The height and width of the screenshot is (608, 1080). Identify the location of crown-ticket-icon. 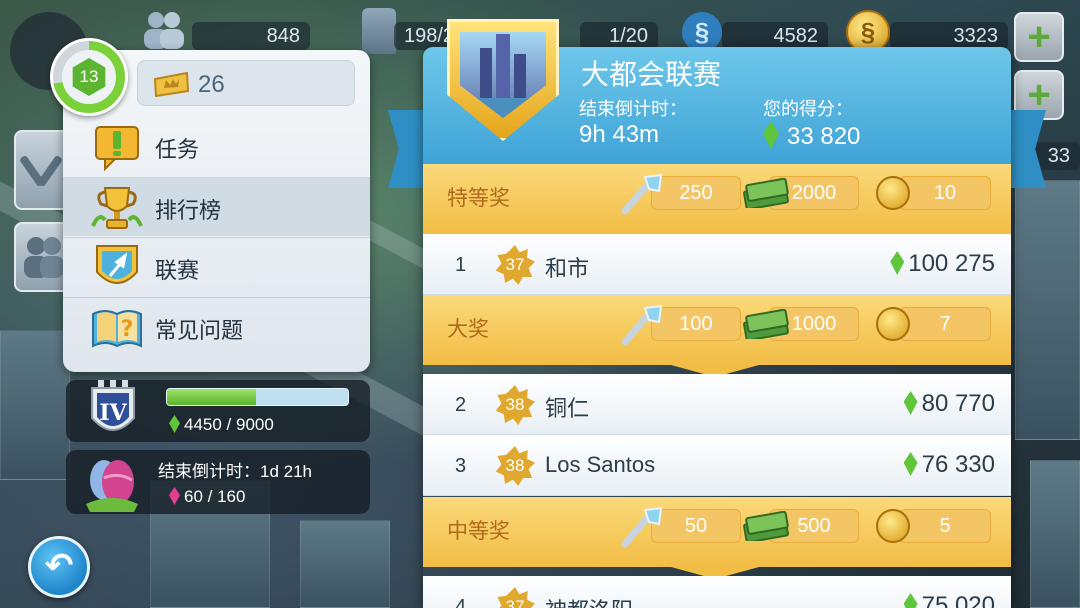
(171, 84).